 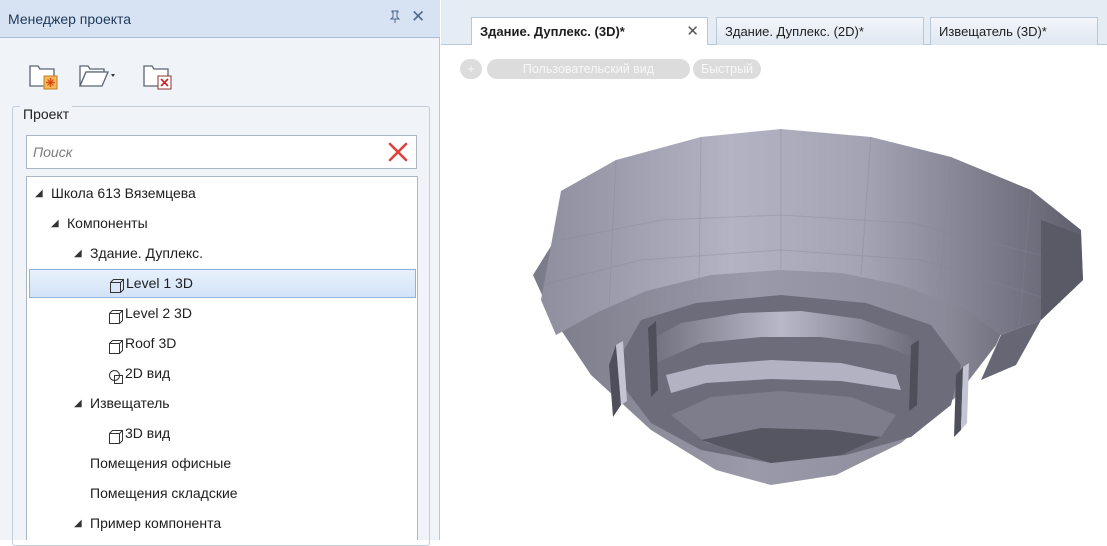 What do you see at coordinates (220, 19) in the screenshot?
I see `panel-header: Менеджер проекта ✕` at bounding box center [220, 19].